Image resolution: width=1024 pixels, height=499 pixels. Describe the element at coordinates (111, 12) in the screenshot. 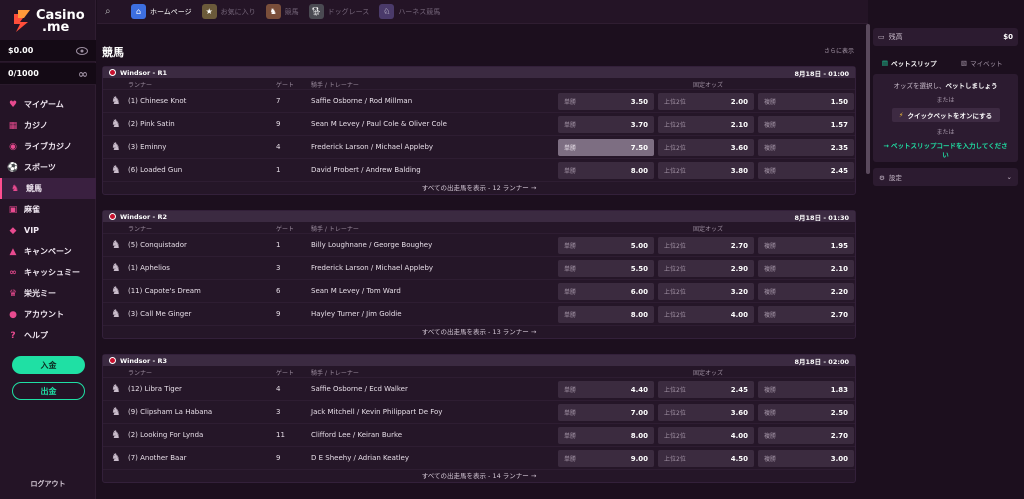

I see `search-icon: ⌕` at that location.